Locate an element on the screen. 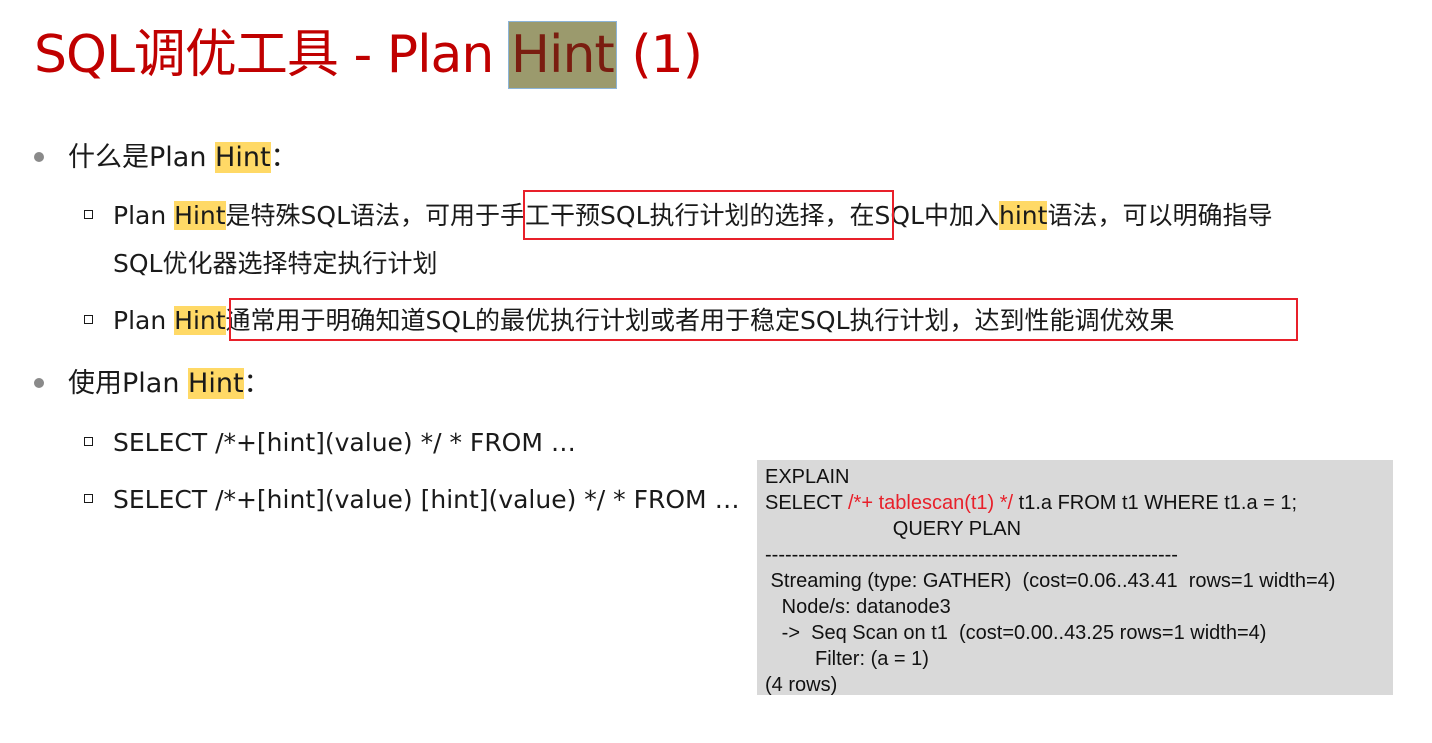 This screenshot has width=1432, height=743. bullet-what-is: 什么是Plan Hint： is located at coordinates (183, 157).